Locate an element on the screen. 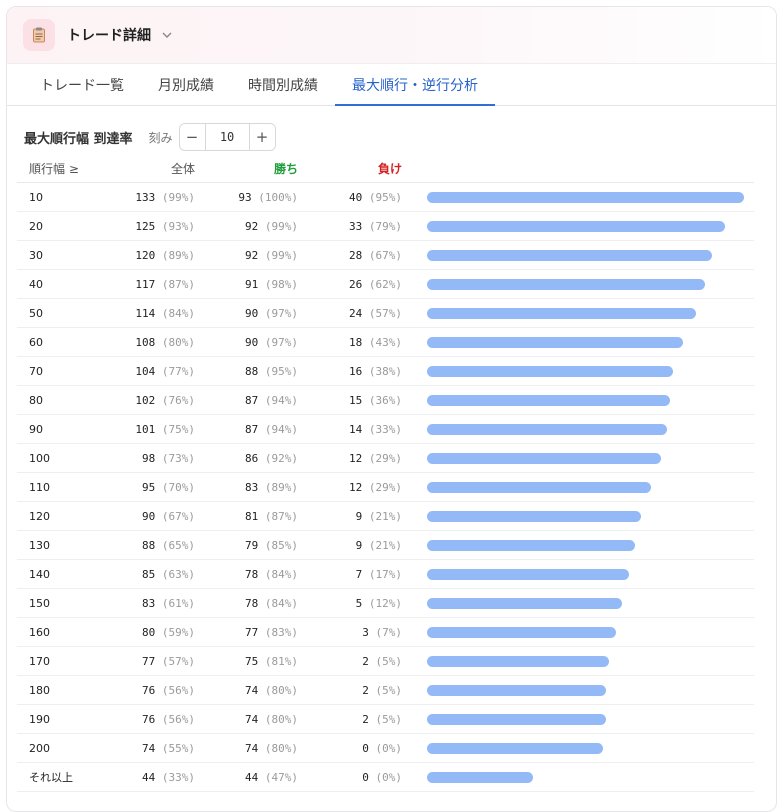 The image size is (784, 812). row-all-count: 101 is located at coordinates (145, 429).